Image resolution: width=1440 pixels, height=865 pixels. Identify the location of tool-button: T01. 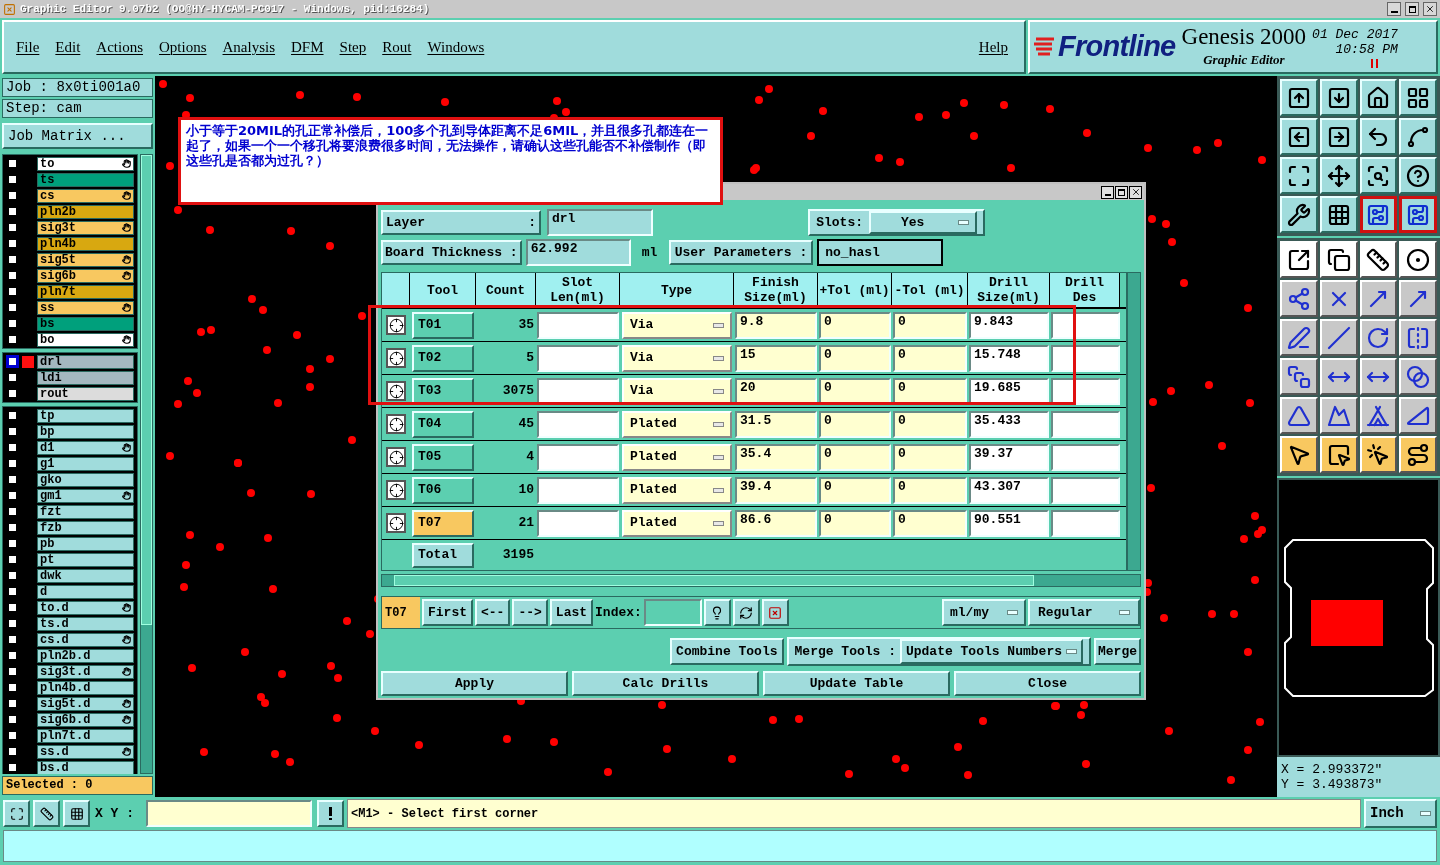
(443, 325).